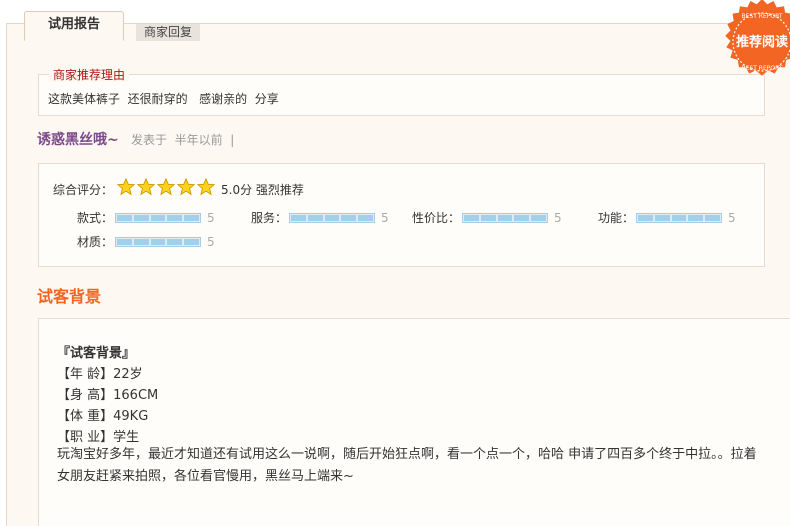  I want to click on star-rating, so click(166, 187).